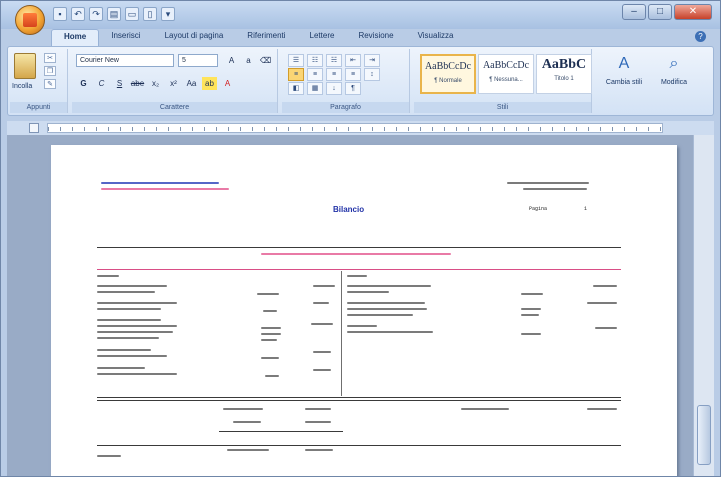 Image resolution: width=721 pixels, height=477 pixels. What do you see at coordinates (231, 60) in the screenshot?
I see `grow-font-icon: A` at bounding box center [231, 60].